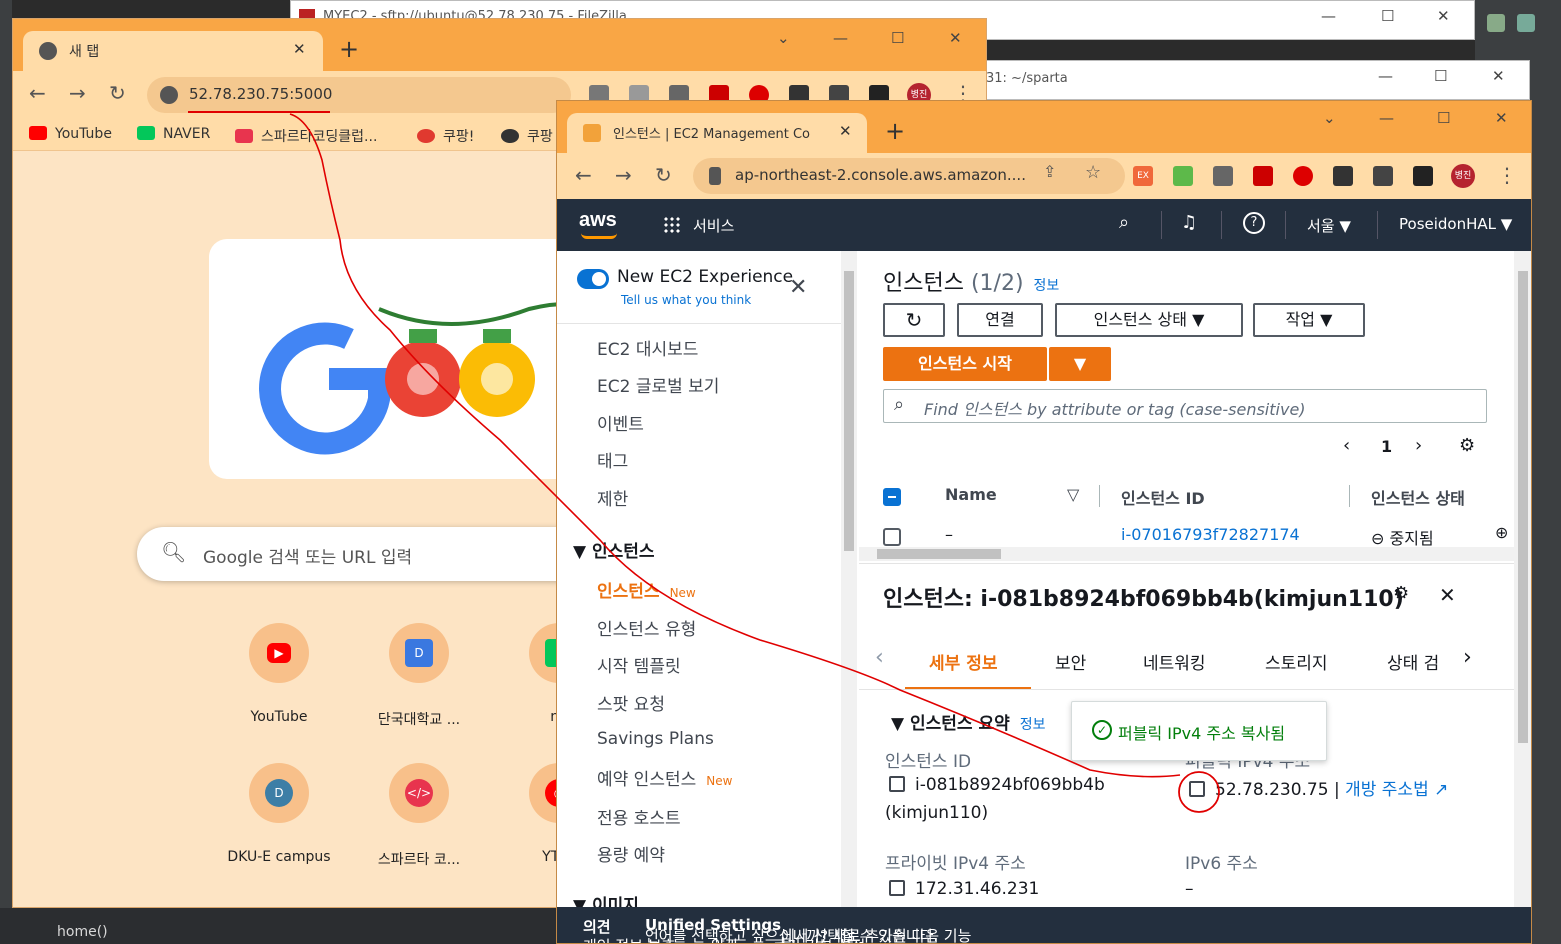  What do you see at coordinates (1263, 176) in the screenshot?
I see `flash-icon` at bounding box center [1263, 176].